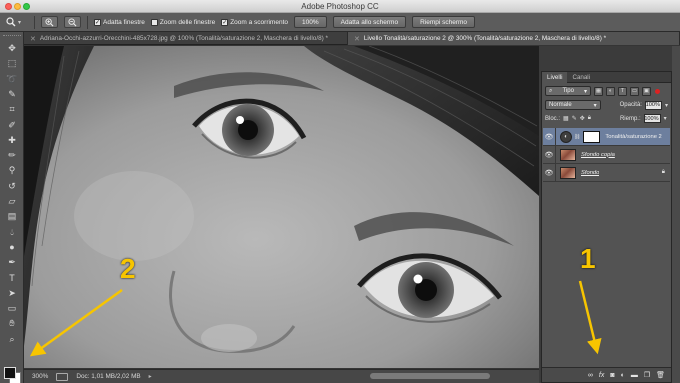  I want to click on filter-shape-icon: ▭, so click(634, 91).